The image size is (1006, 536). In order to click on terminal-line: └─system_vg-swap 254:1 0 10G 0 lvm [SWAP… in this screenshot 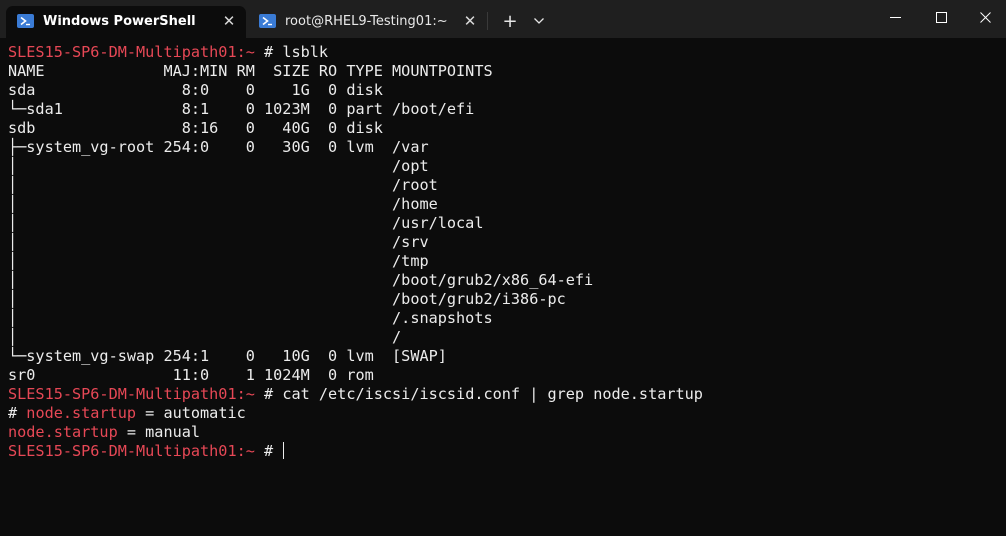, I will do `click(507, 356)`.